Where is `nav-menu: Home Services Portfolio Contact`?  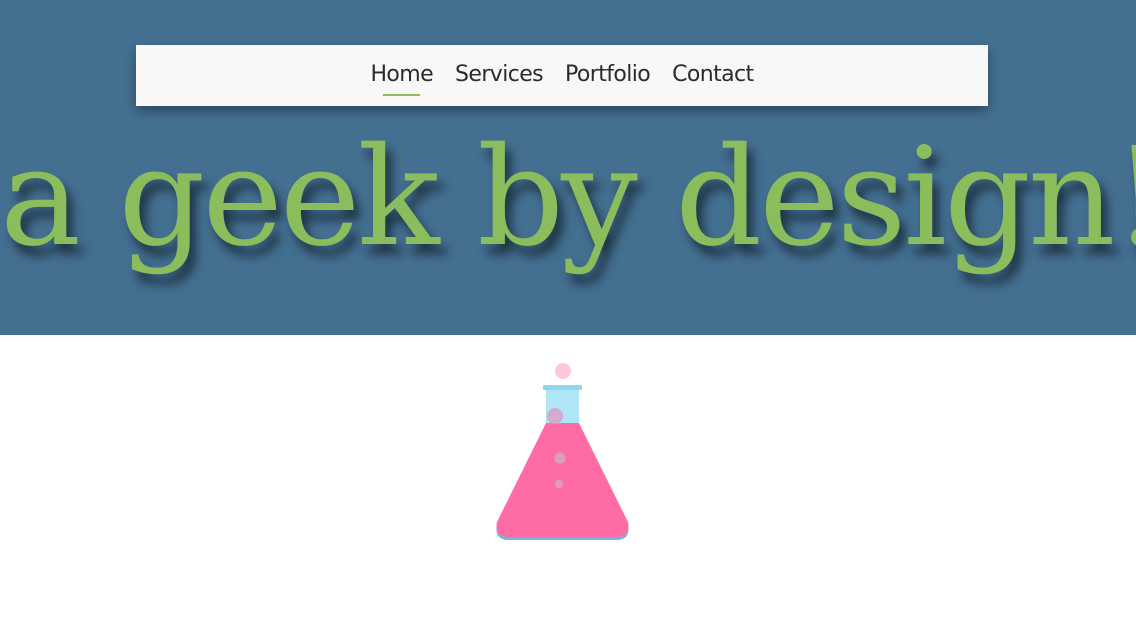
nav-menu: Home Services Portfolio Contact is located at coordinates (562, 75).